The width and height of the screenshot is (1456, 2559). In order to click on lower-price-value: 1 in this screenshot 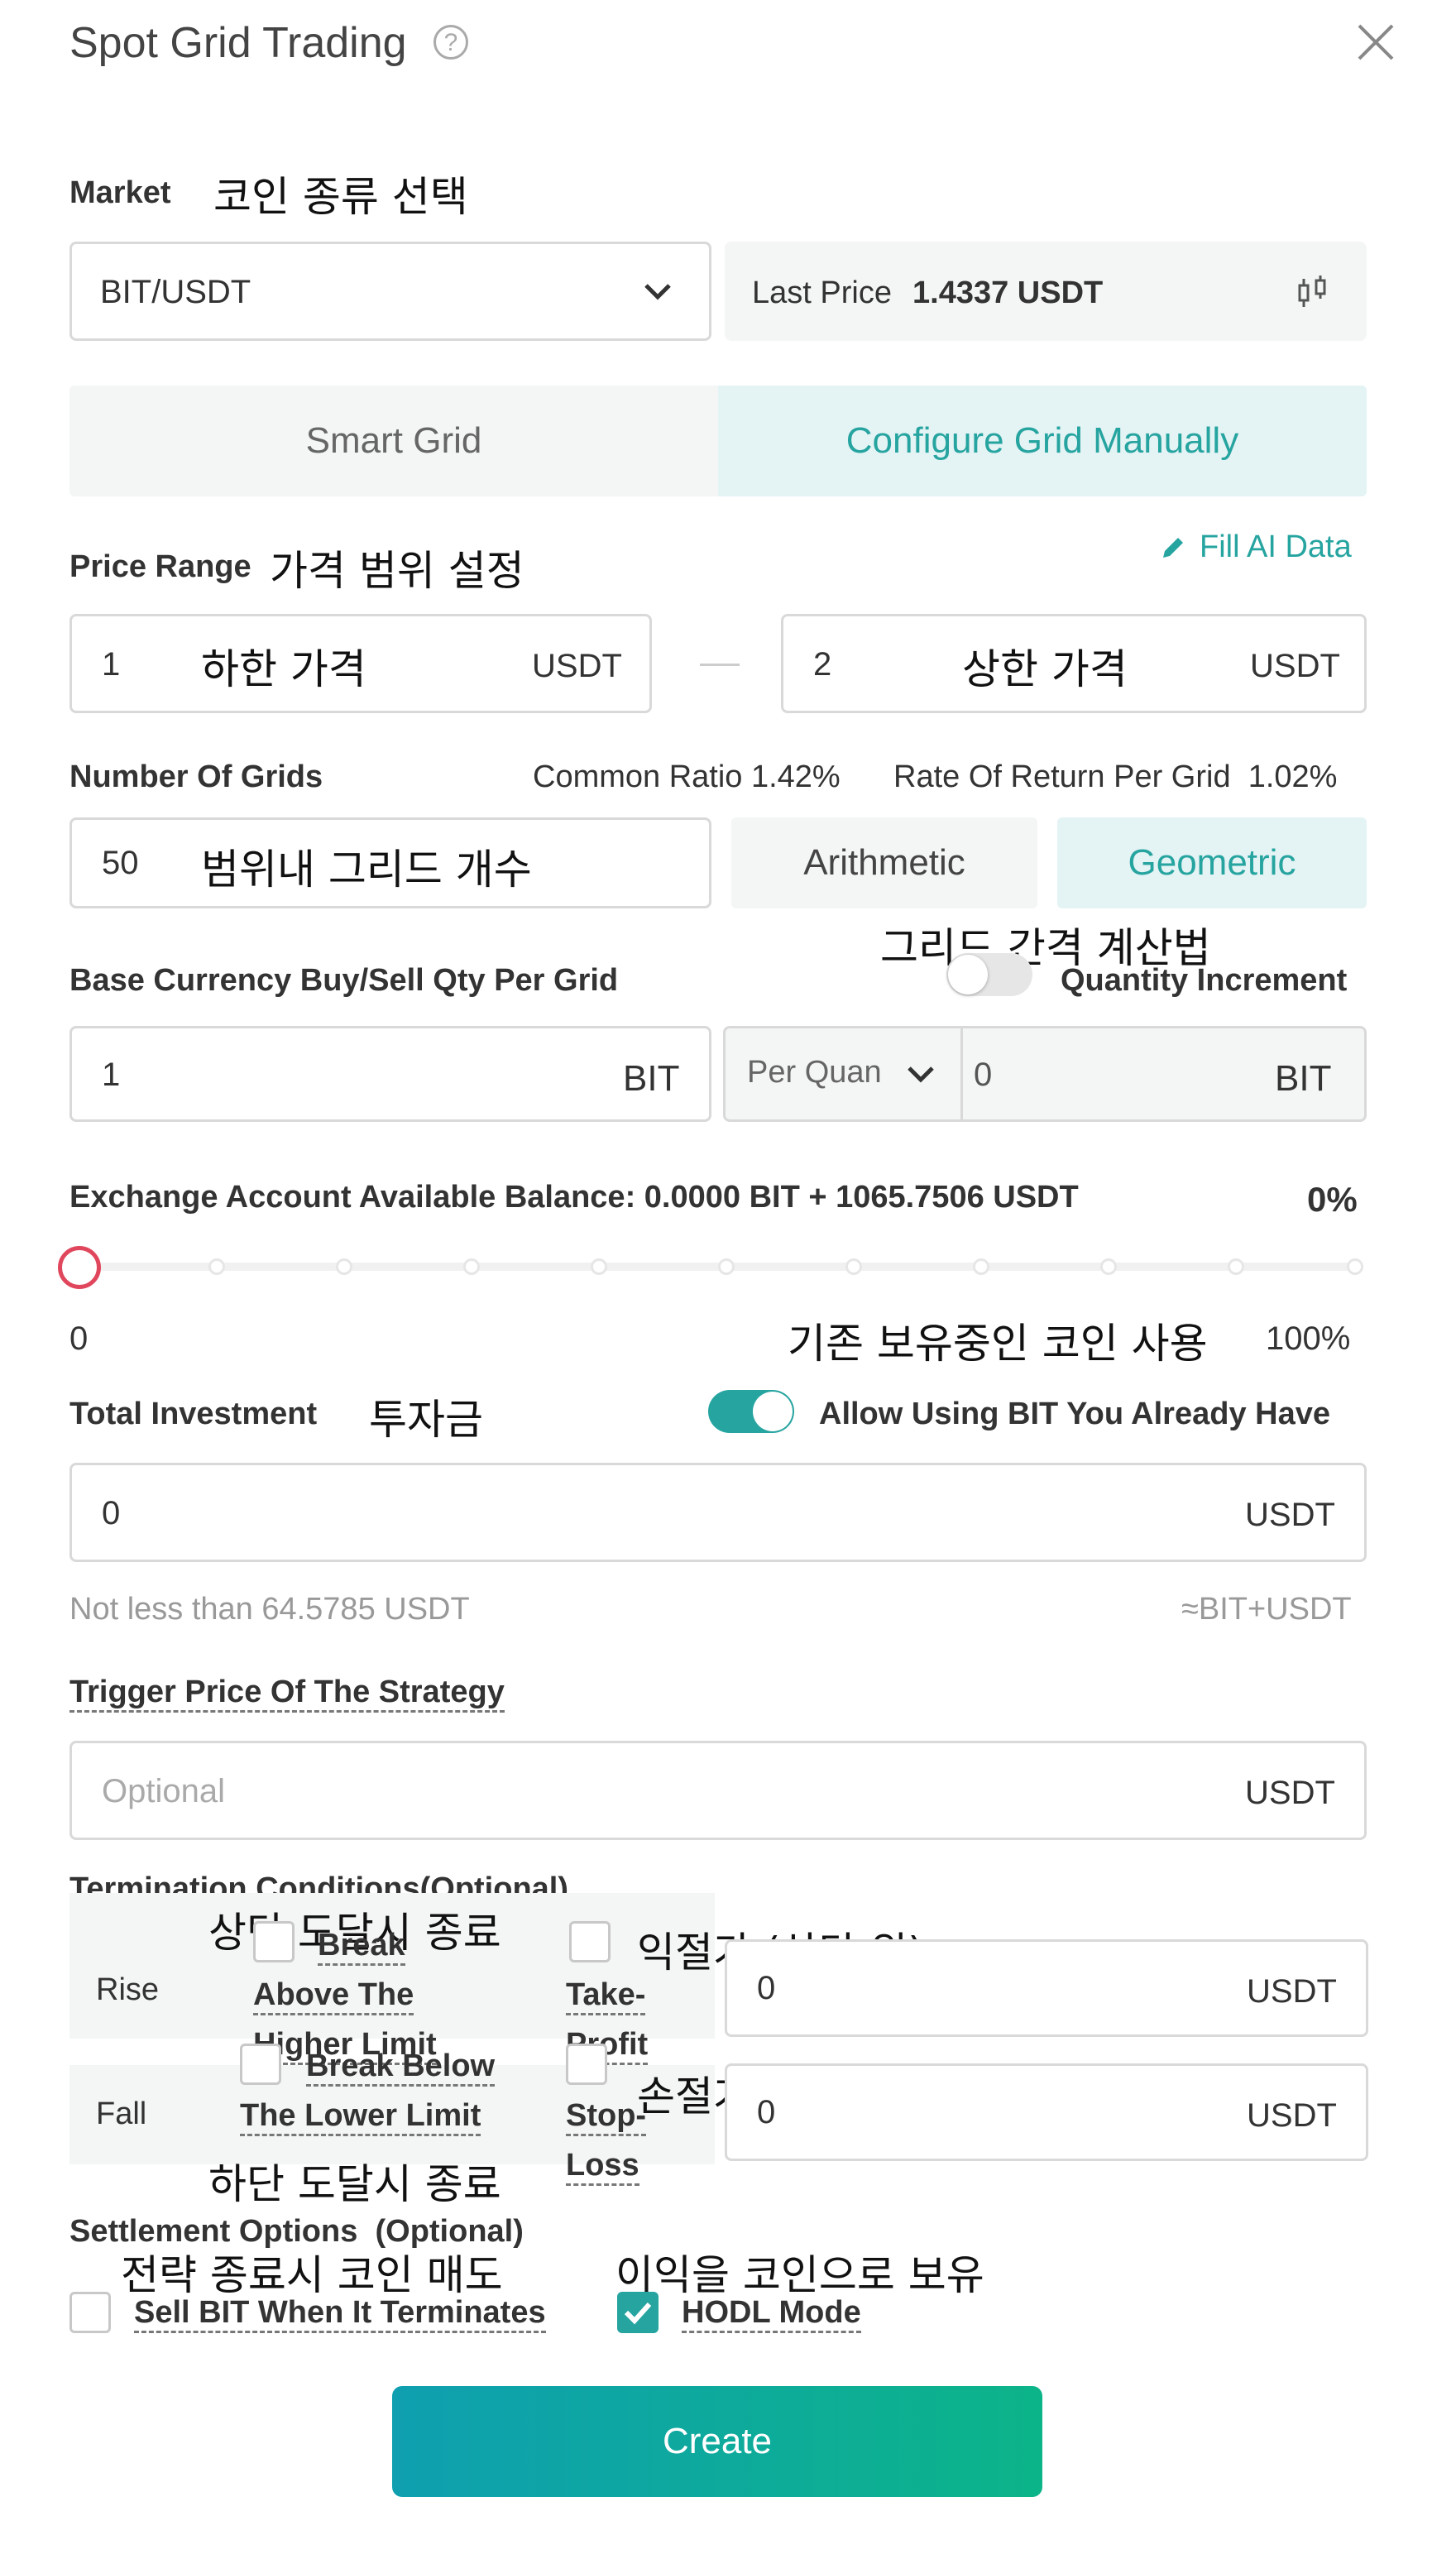, I will do `click(111, 664)`.